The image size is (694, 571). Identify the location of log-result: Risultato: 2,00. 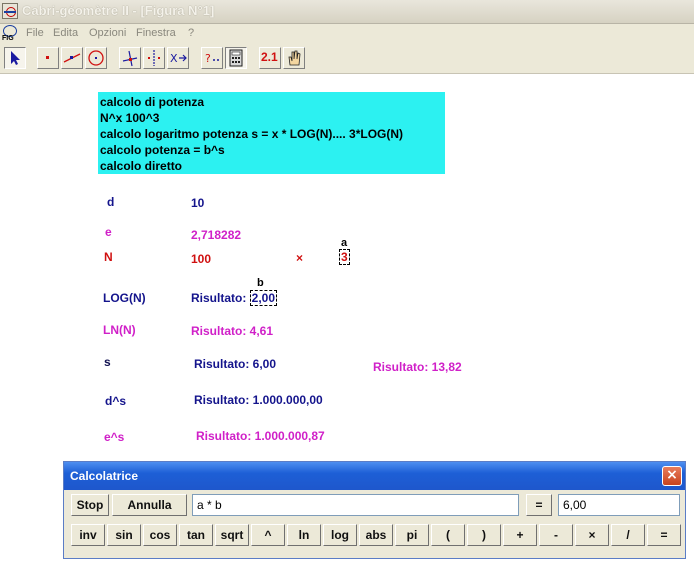
(234, 298).